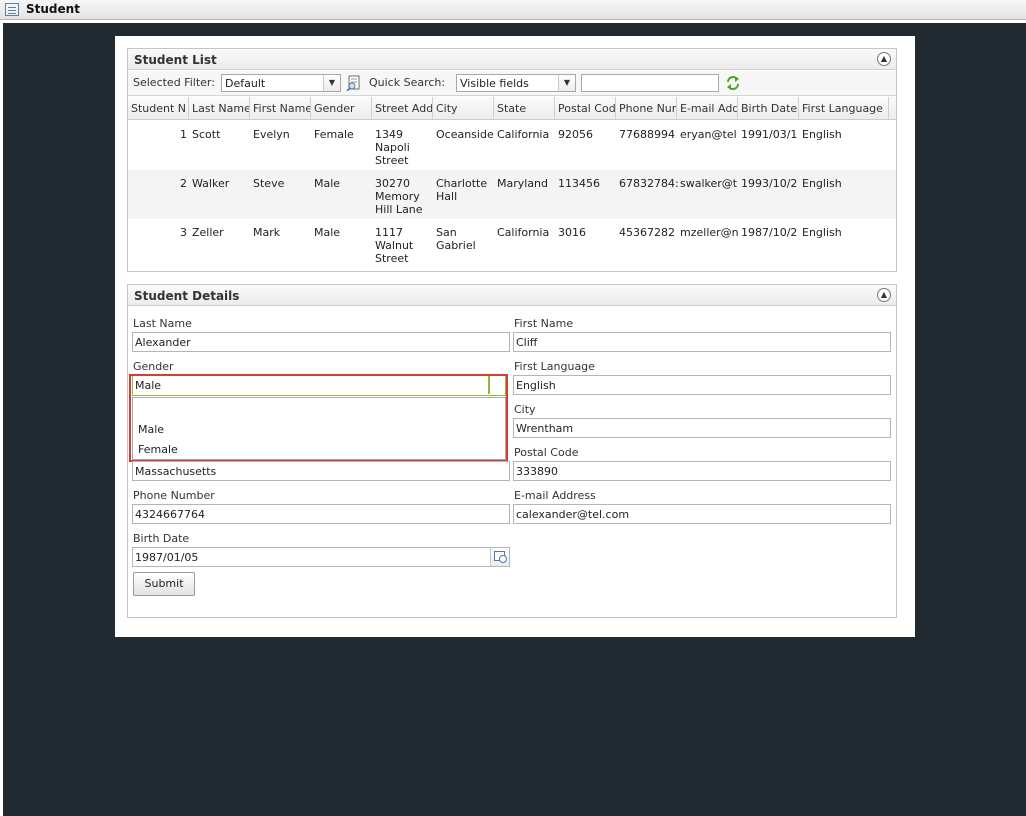 The image size is (1026, 816). Describe the element at coordinates (280, 108) in the screenshot. I see `column-header: First Name` at that location.